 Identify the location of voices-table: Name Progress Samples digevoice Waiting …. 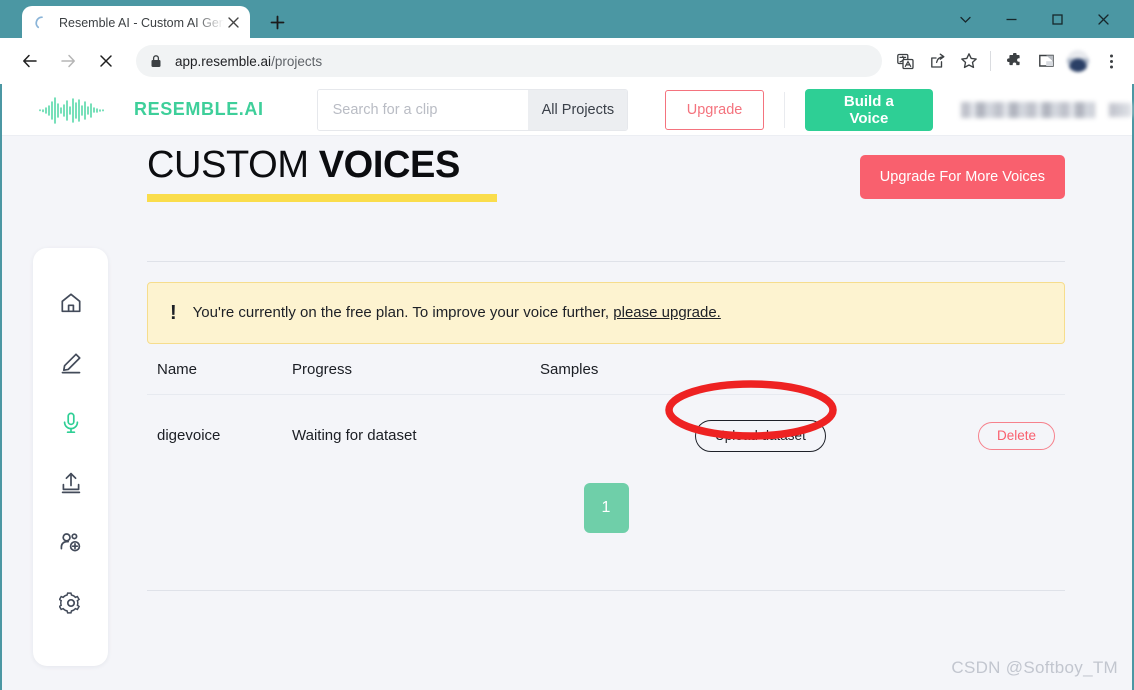
(606, 419).